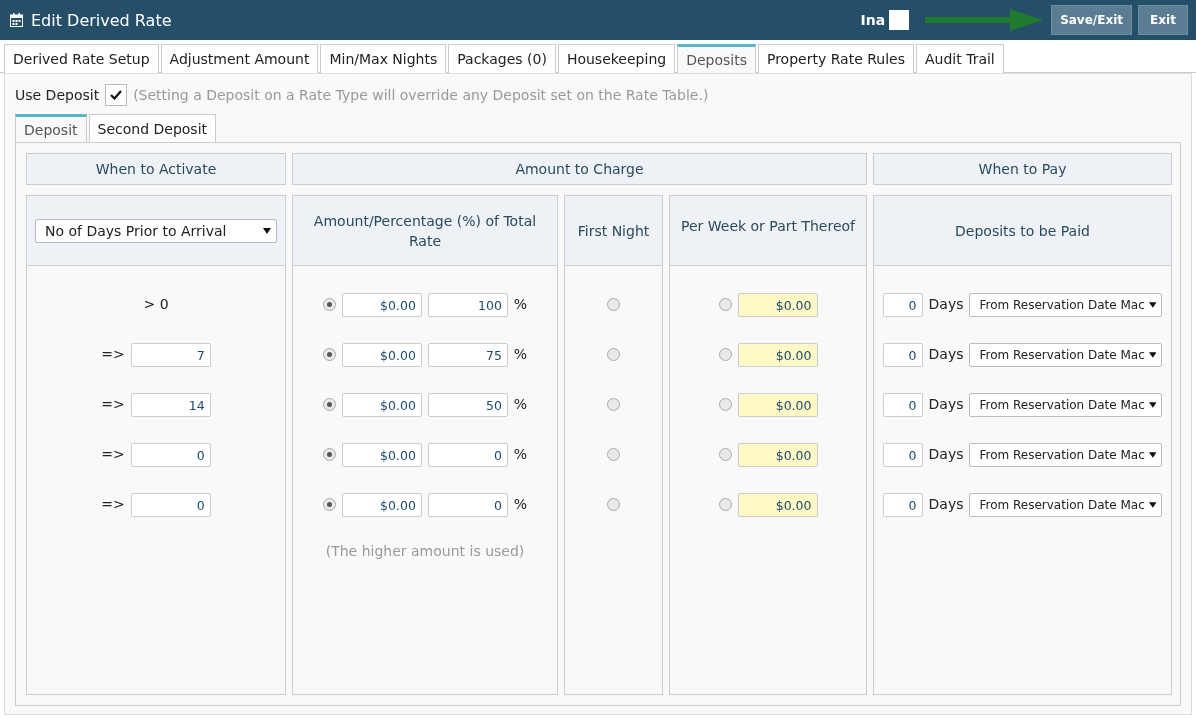  I want to click on tab: Audit Trail, so click(959, 58).